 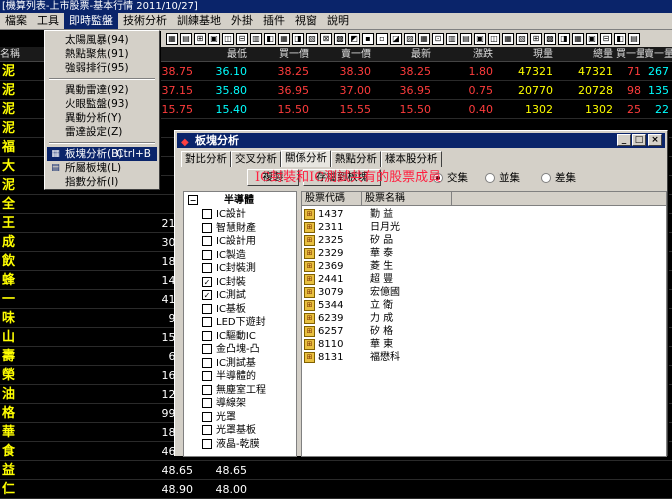 What do you see at coordinates (231, 349) in the screenshot?
I see `tree-item: 金凸塊-凸` at bounding box center [231, 349].